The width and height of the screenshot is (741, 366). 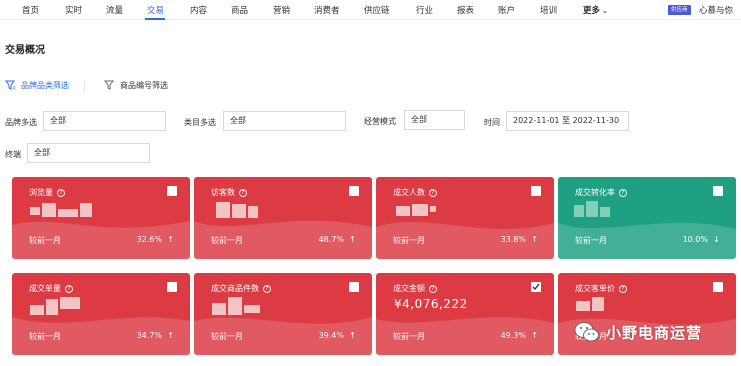 I want to click on tab-product-code-filter: 商品编号筛选, so click(x=136, y=85).